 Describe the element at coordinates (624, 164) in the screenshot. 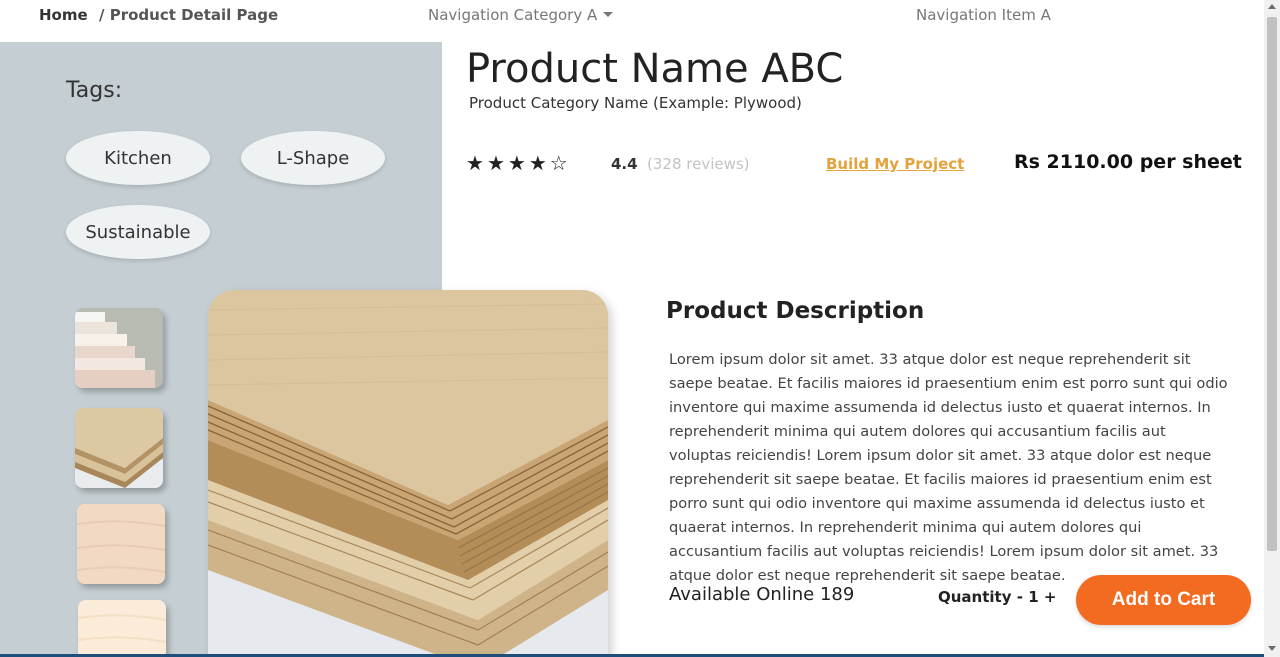

I see `rating-value: 4.4` at that location.